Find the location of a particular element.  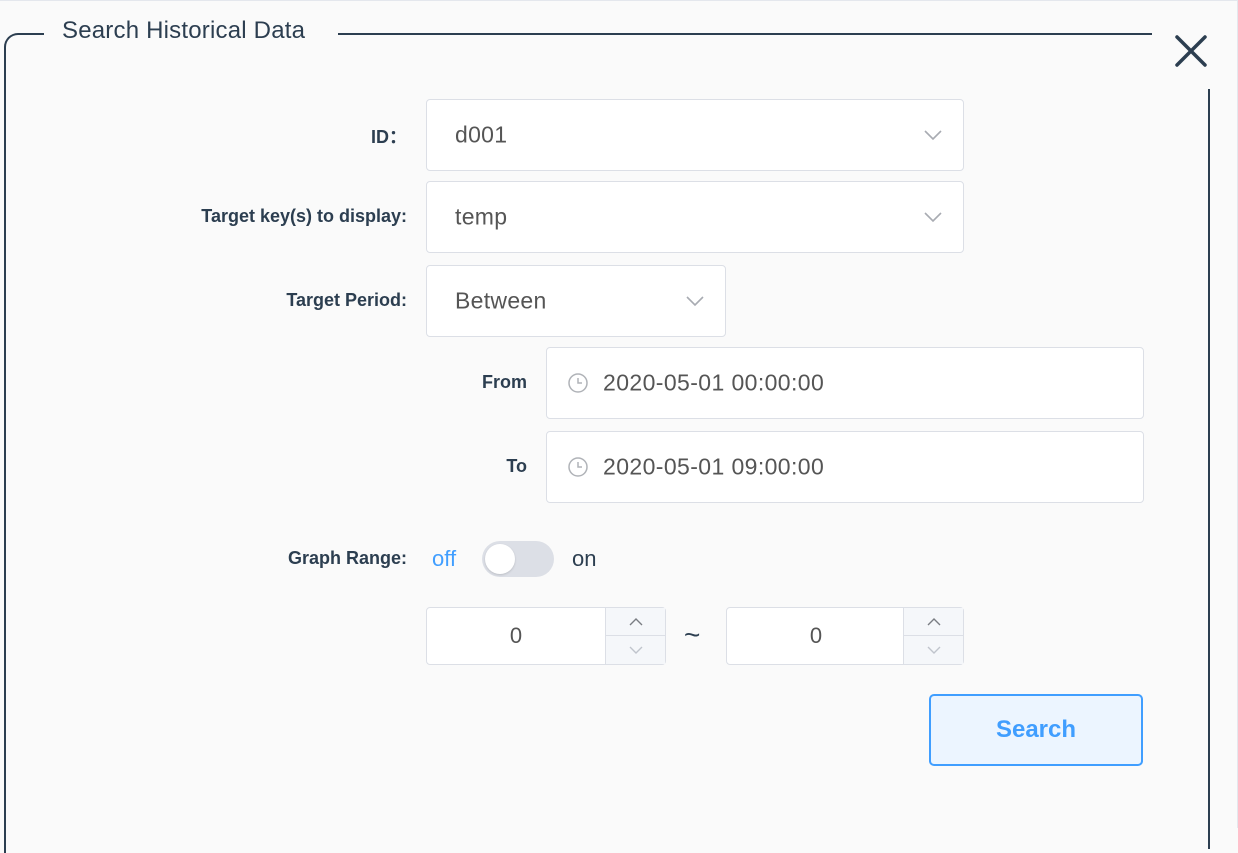

fieldset-border-top is located at coordinates (745, 34).